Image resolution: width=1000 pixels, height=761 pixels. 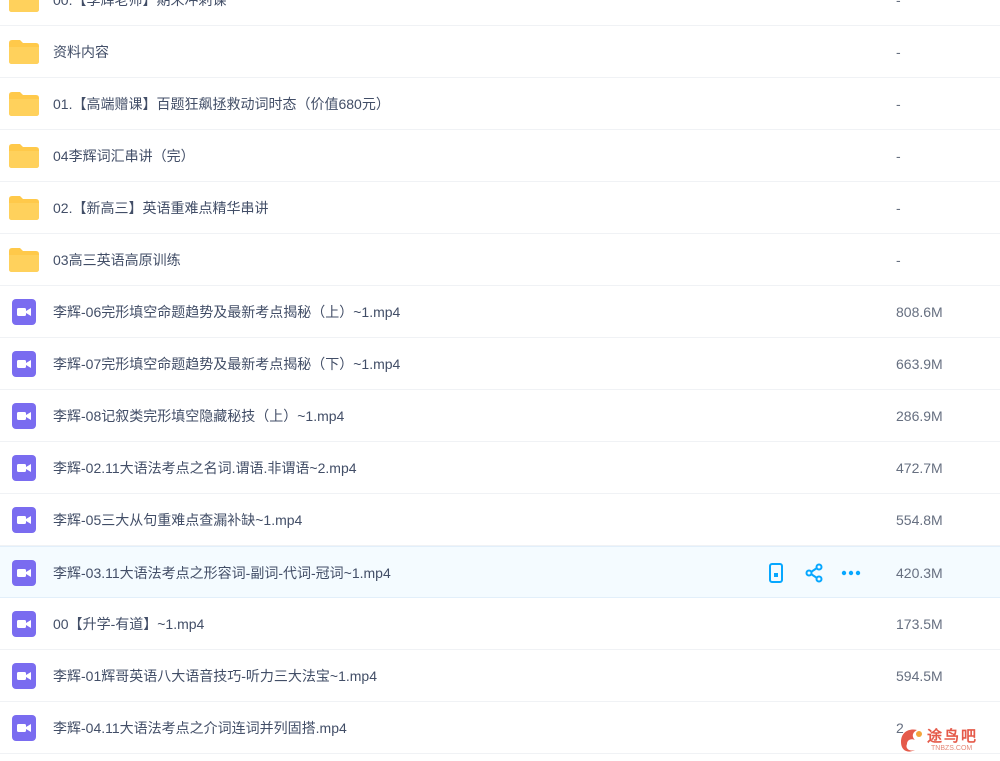 I want to click on more-icon, so click(x=851, y=573).